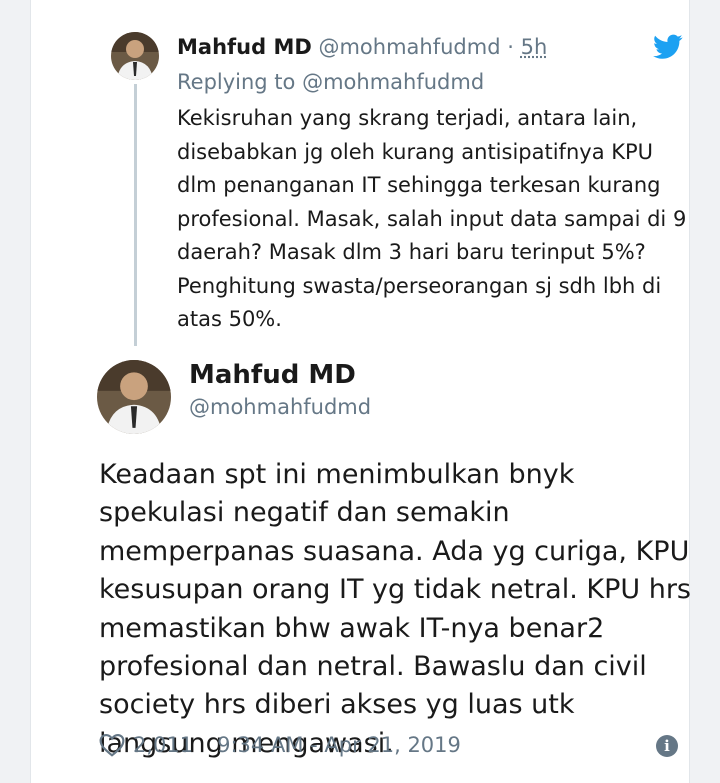 The width and height of the screenshot is (720, 783). What do you see at coordinates (236, 82) in the screenshot?
I see `replying-prefix: Replying to` at bounding box center [236, 82].